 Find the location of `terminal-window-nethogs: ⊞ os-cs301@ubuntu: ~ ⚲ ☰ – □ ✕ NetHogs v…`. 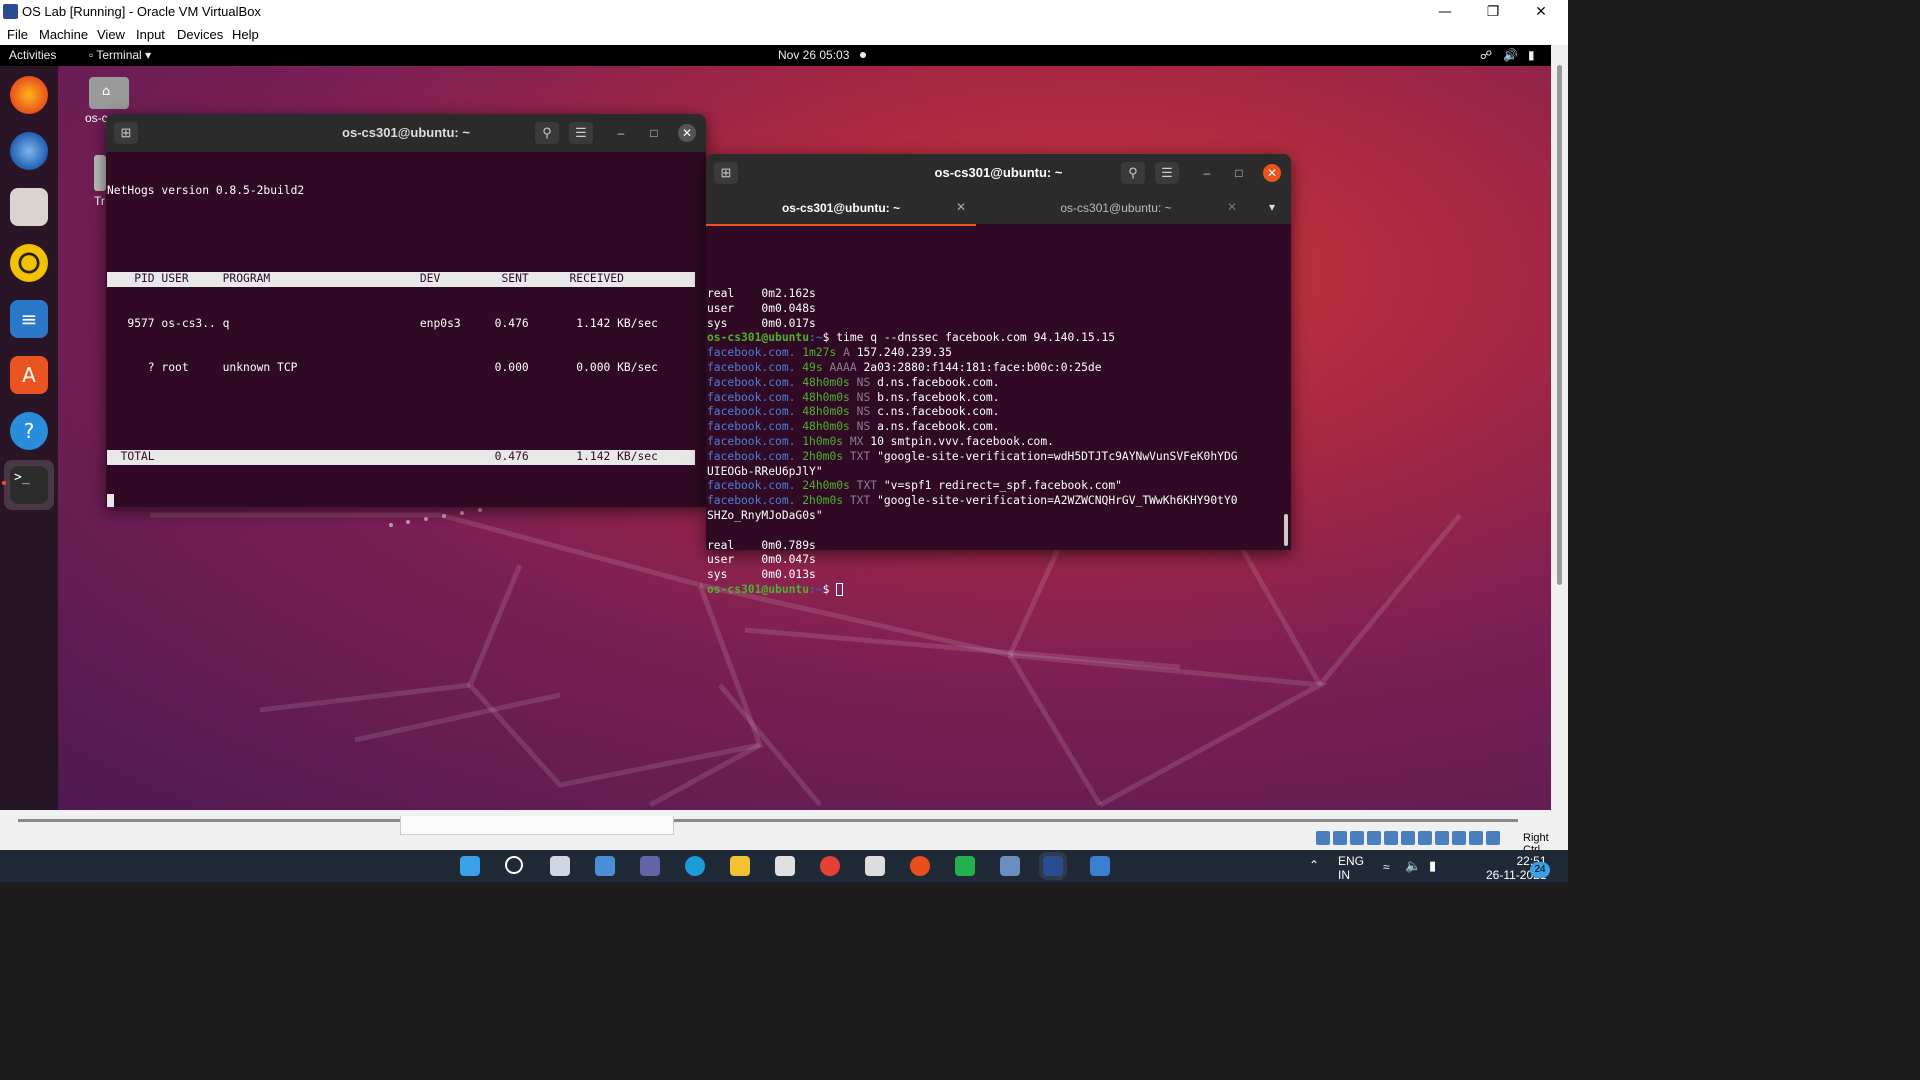

terminal-window-nethogs: ⊞ os-cs301@ubuntu: ~ ⚲ ☰ – □ ✕ NetHogs v… is located at coordinates (406, 311).